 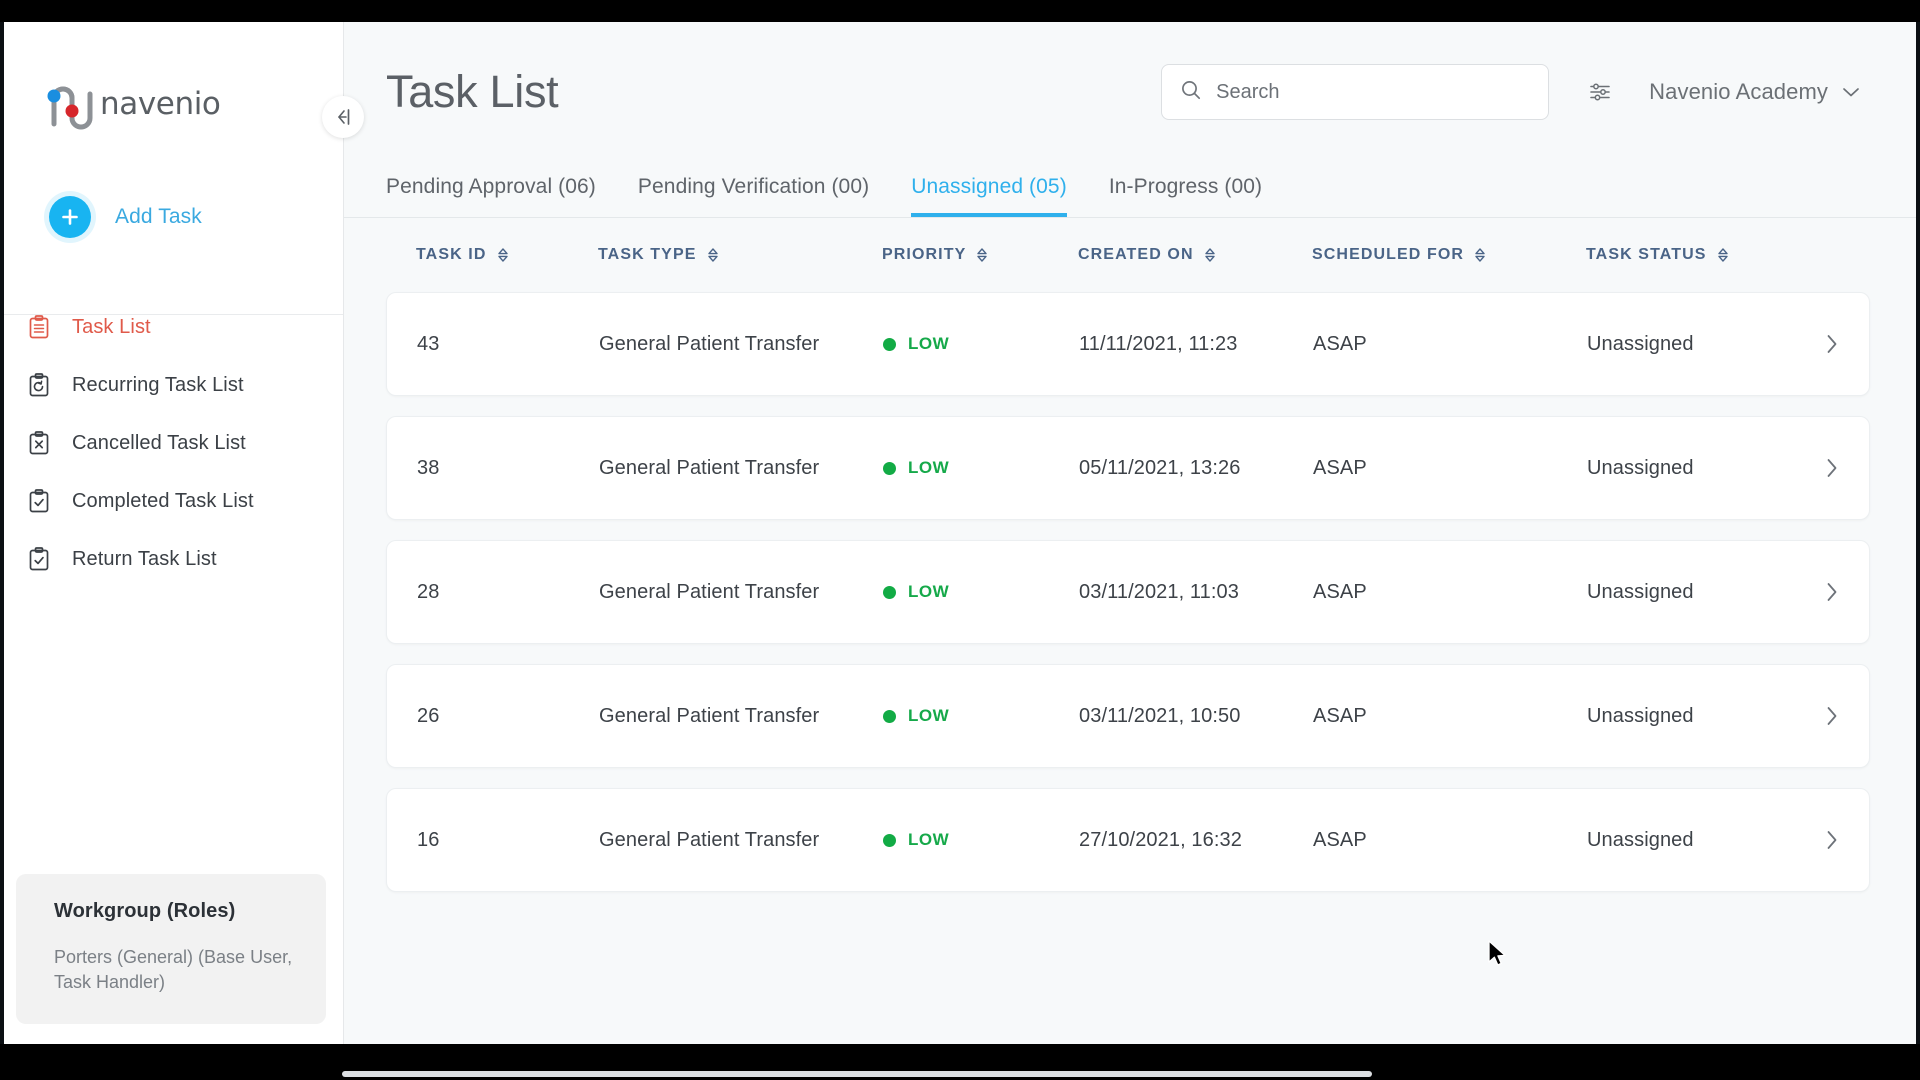 What do you see at coordinates (1449, 255) in the screenshot?
I see `column-header-scheduled-for: SCHEDULED FOR` at bounding box center [1449, 255].